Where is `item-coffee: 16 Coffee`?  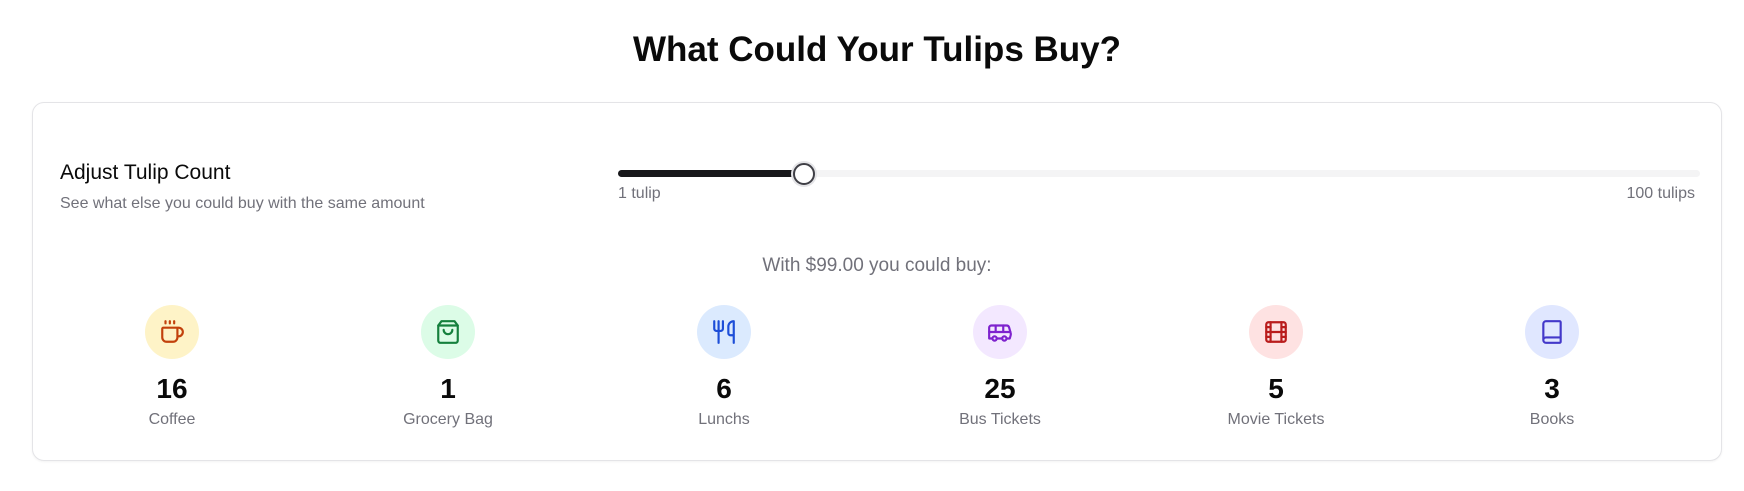 item-coffee: 16 Coffee is located at coordinates (172, 367).